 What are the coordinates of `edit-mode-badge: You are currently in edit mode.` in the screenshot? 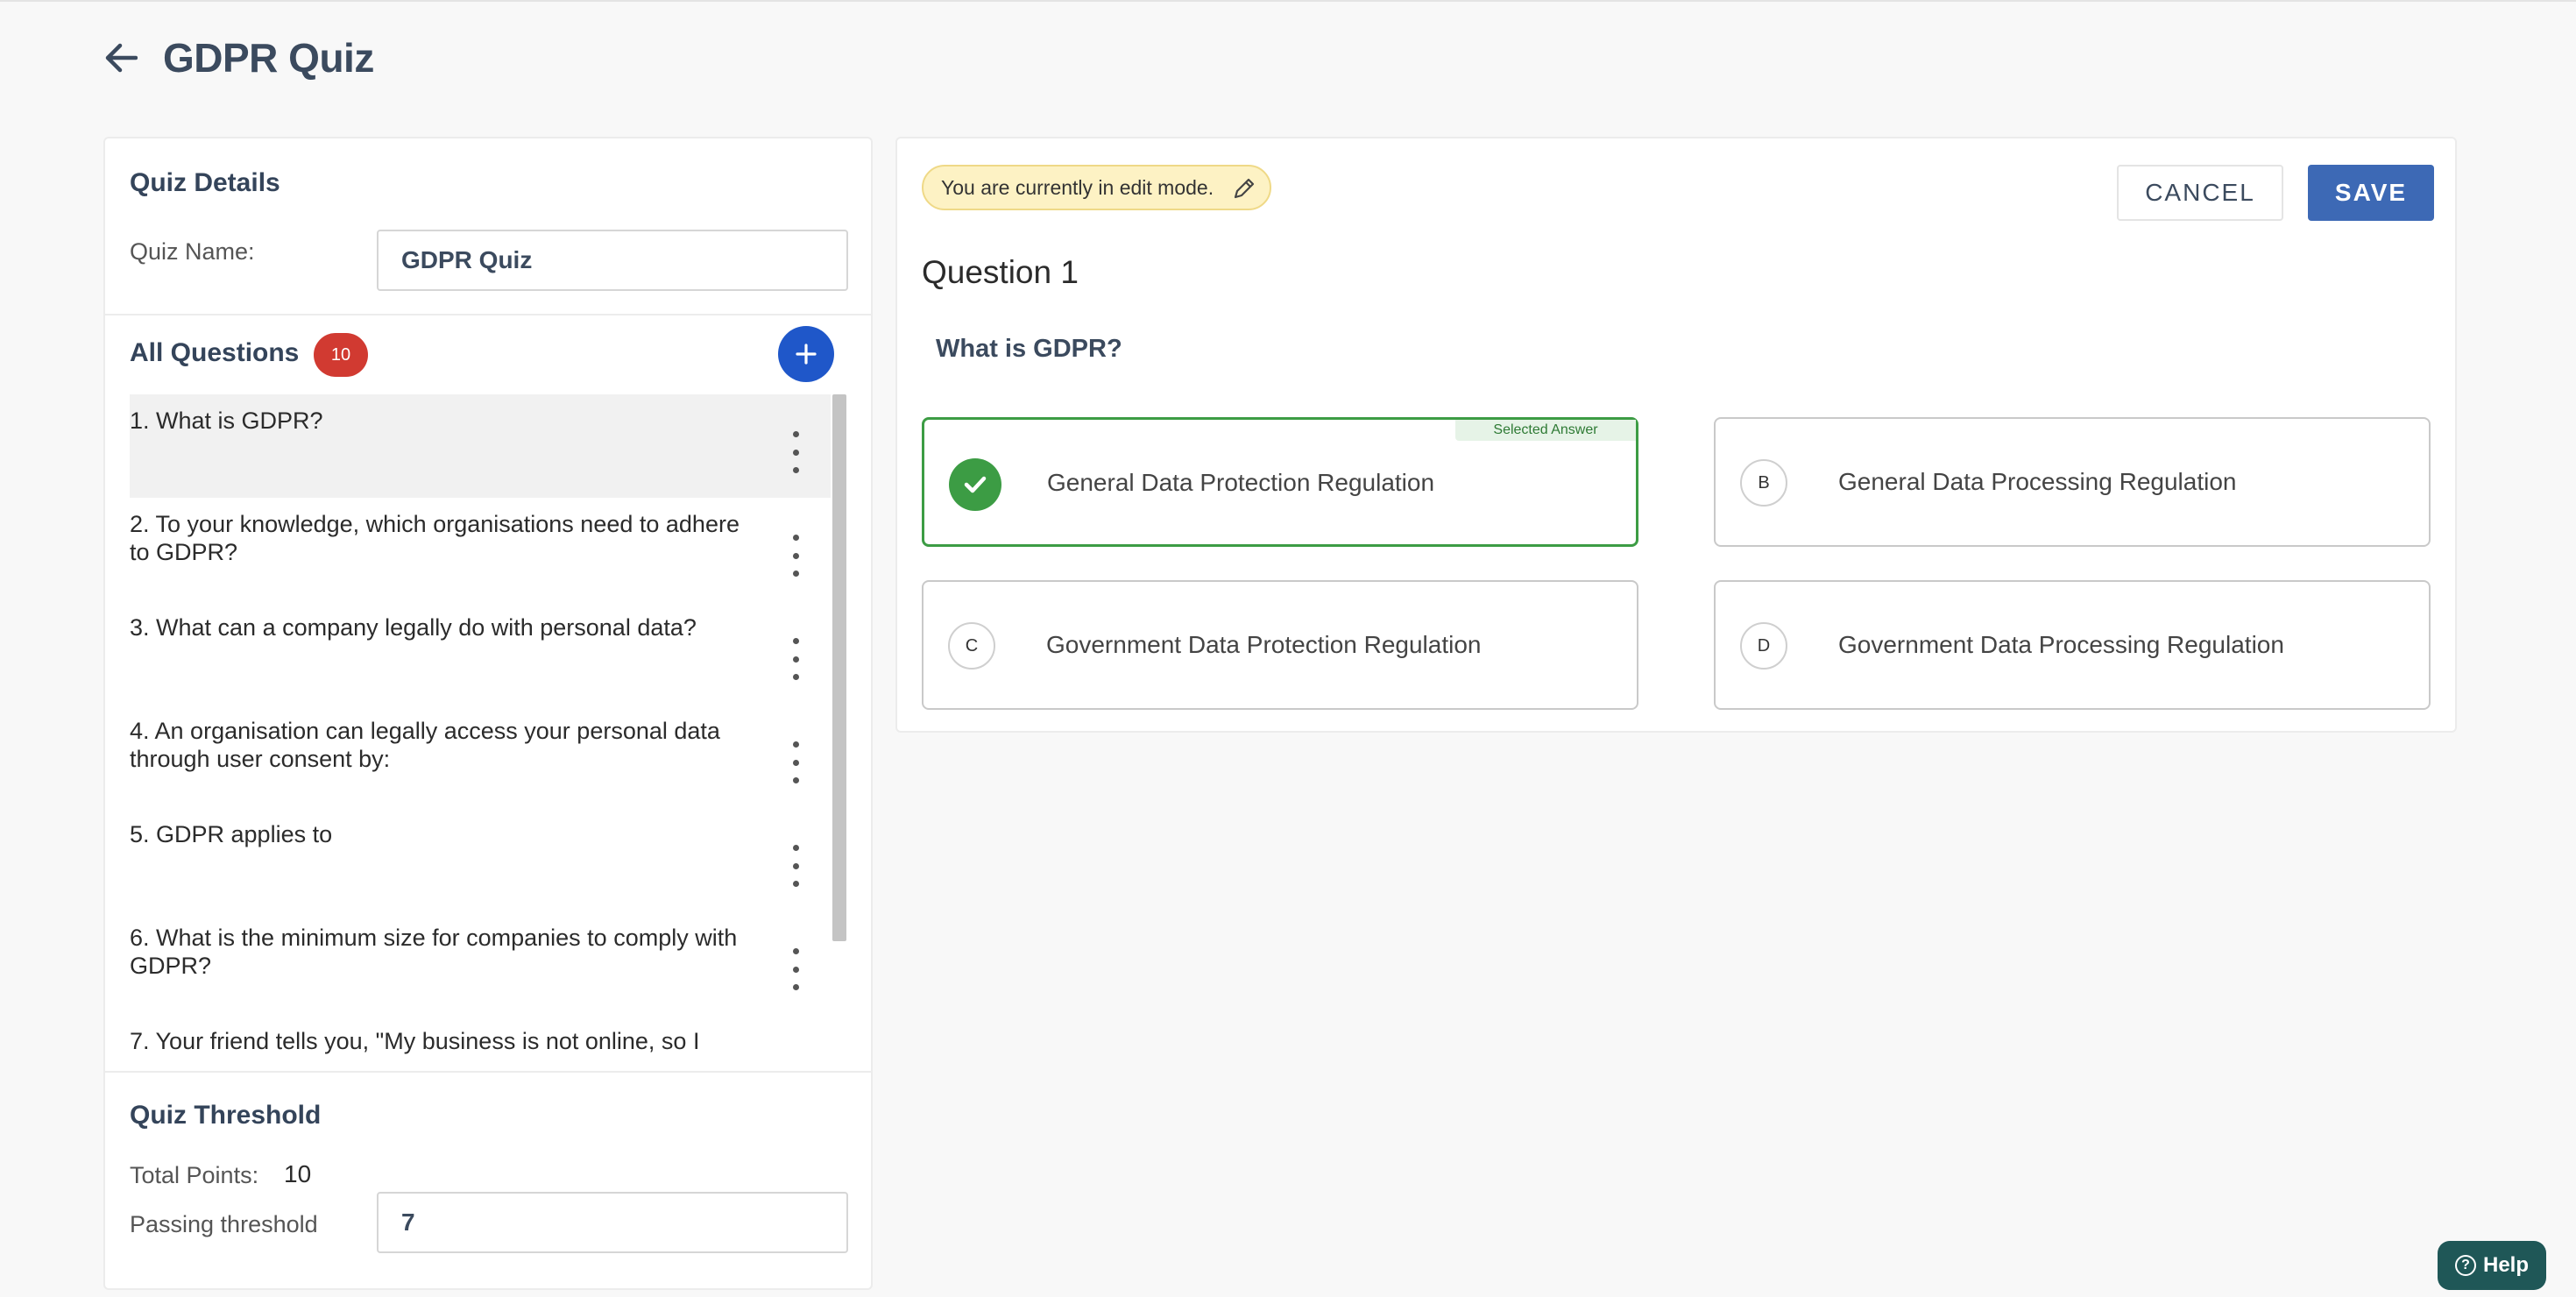 It's located at (1097, 187).